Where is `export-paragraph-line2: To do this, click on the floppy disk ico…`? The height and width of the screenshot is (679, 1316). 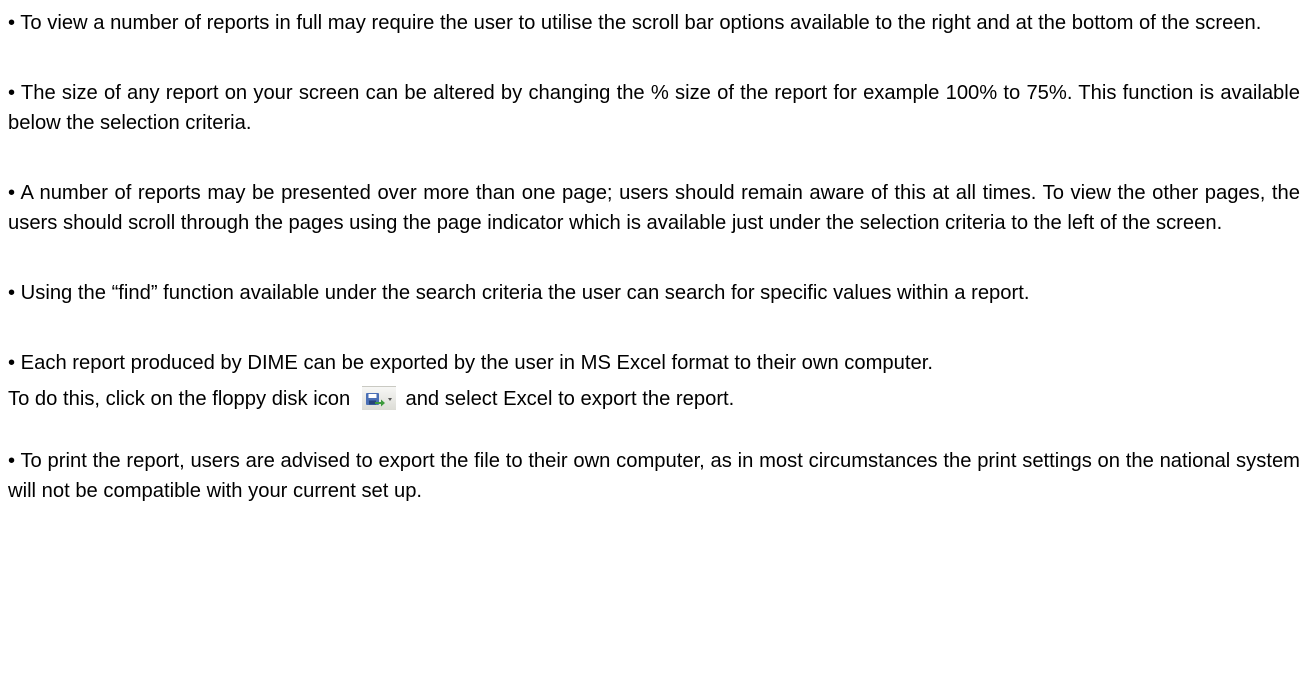 export-paragraph-line2: To do this, click on the floppy disk ico… is located at coordinates (654, 399).